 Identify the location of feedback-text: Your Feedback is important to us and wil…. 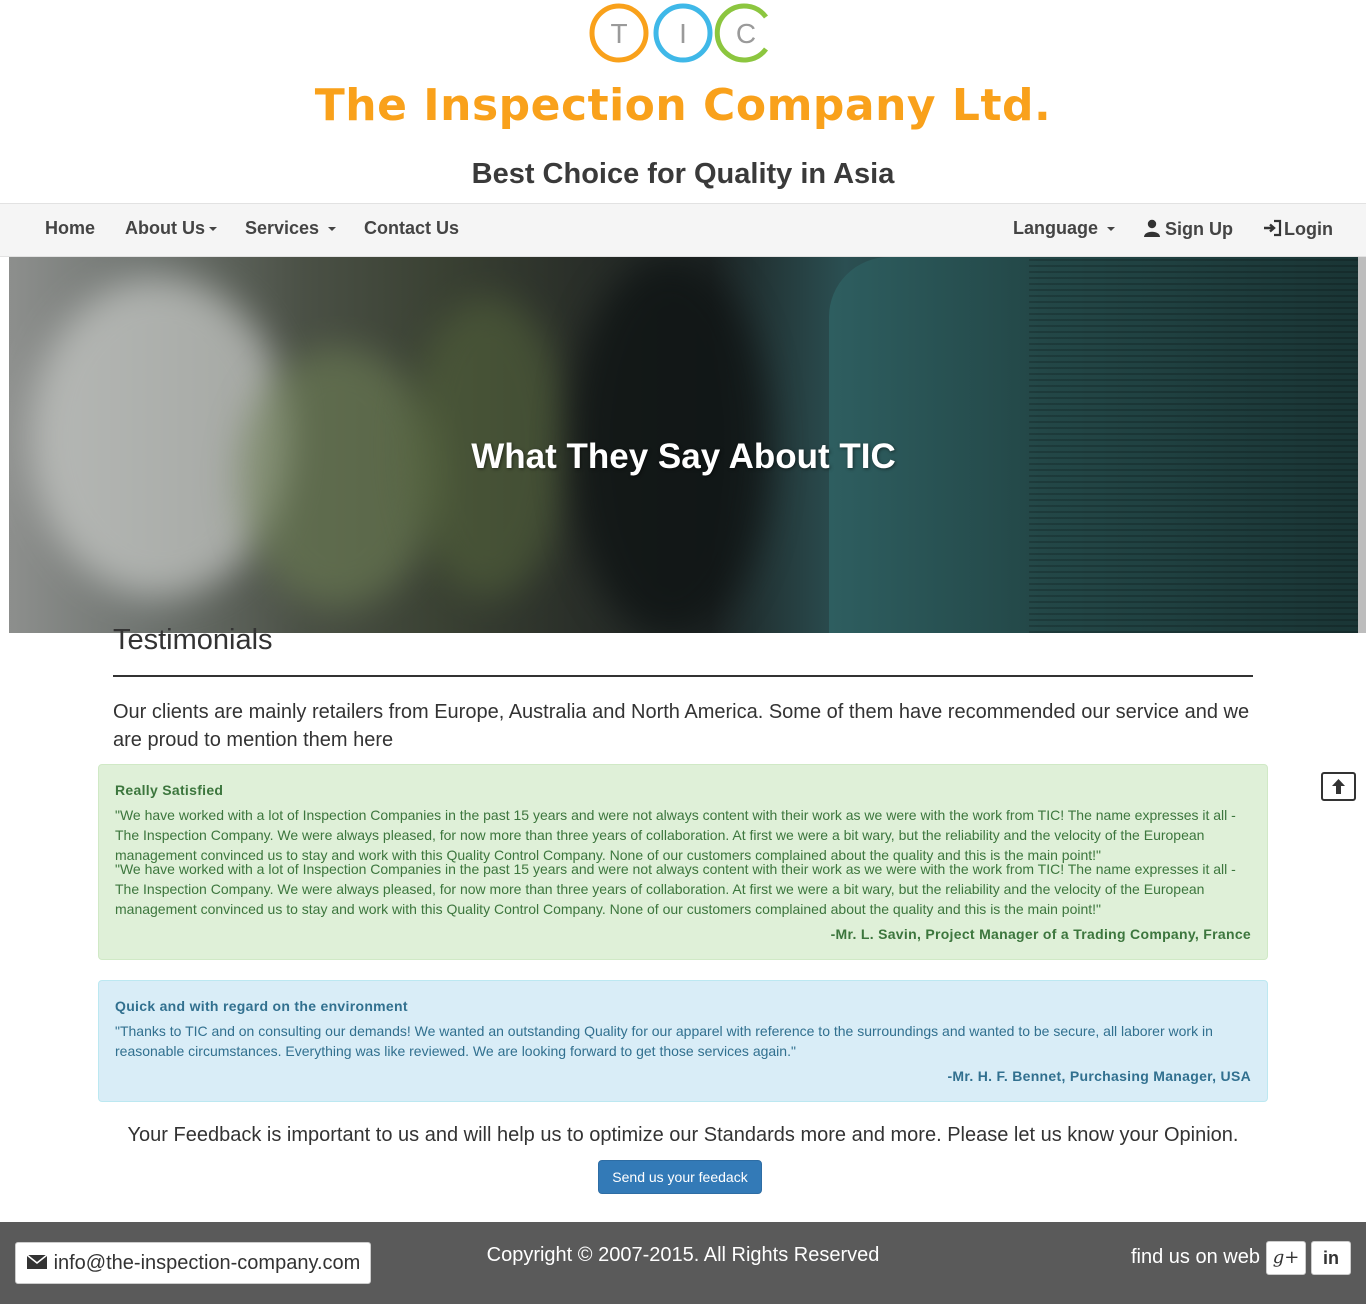
(683, 1135).